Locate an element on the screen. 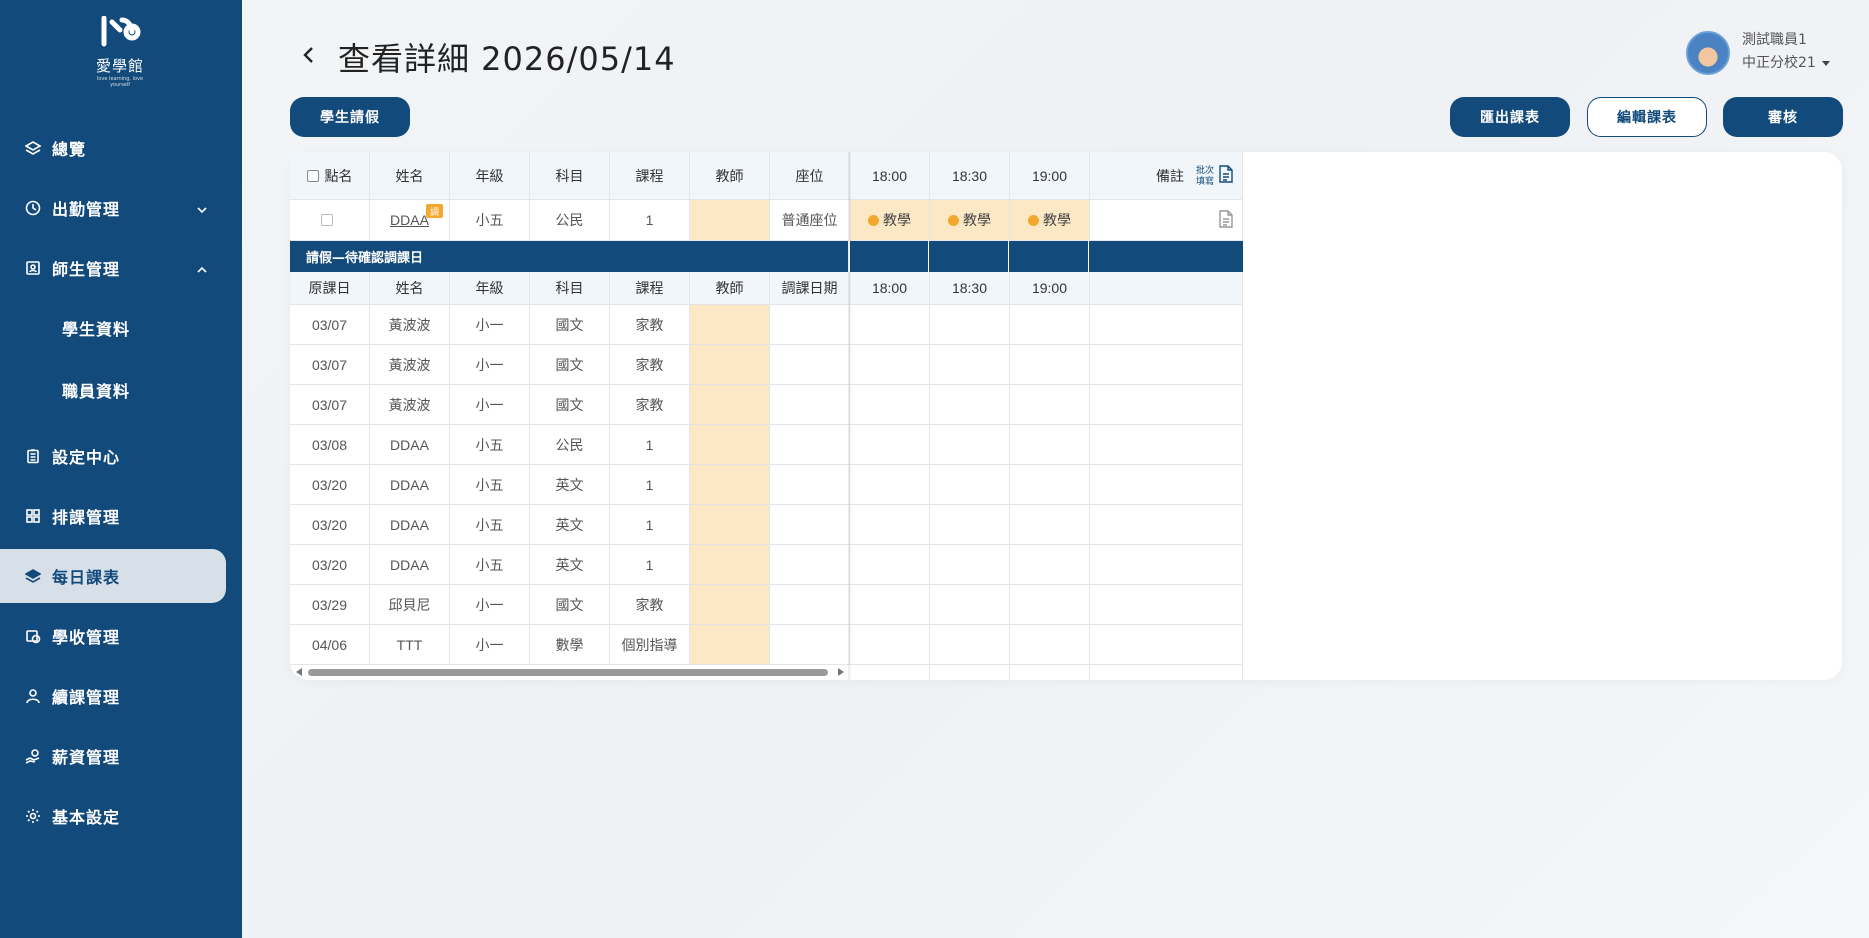  sidebar-item-basic-settings: 基本設定 is located at coordinates (113, 816).